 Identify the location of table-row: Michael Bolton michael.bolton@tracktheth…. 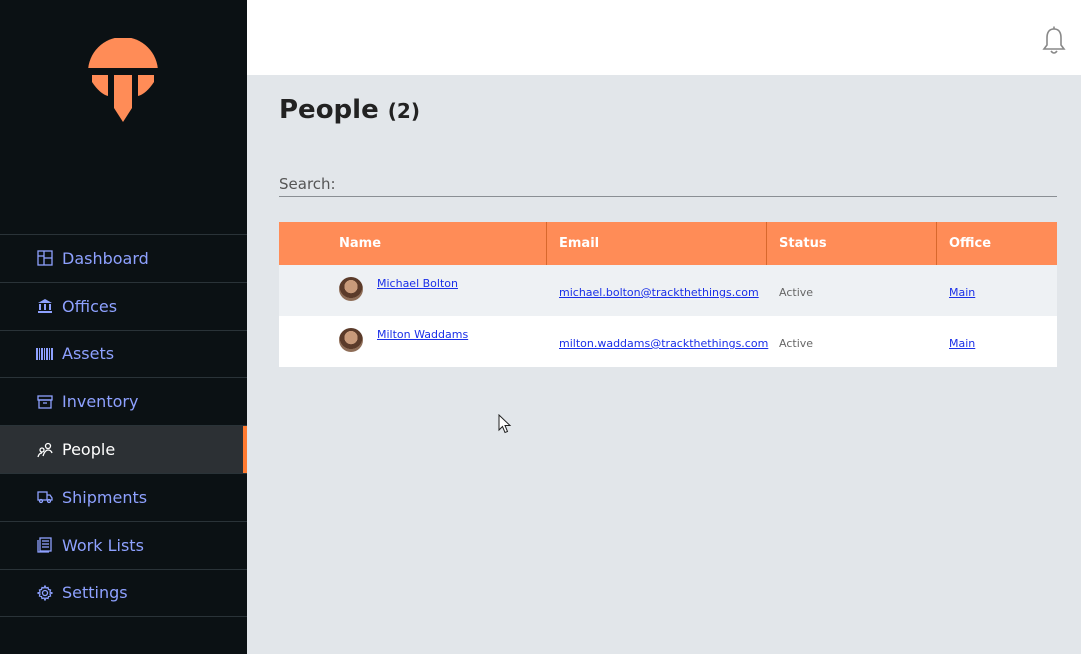
(668, 290).